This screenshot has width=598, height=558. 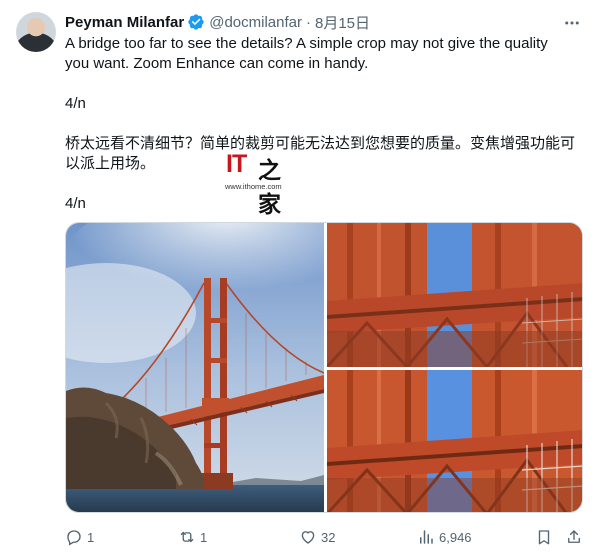 I want to click on like-button: 32, so click(x=317, y=537).